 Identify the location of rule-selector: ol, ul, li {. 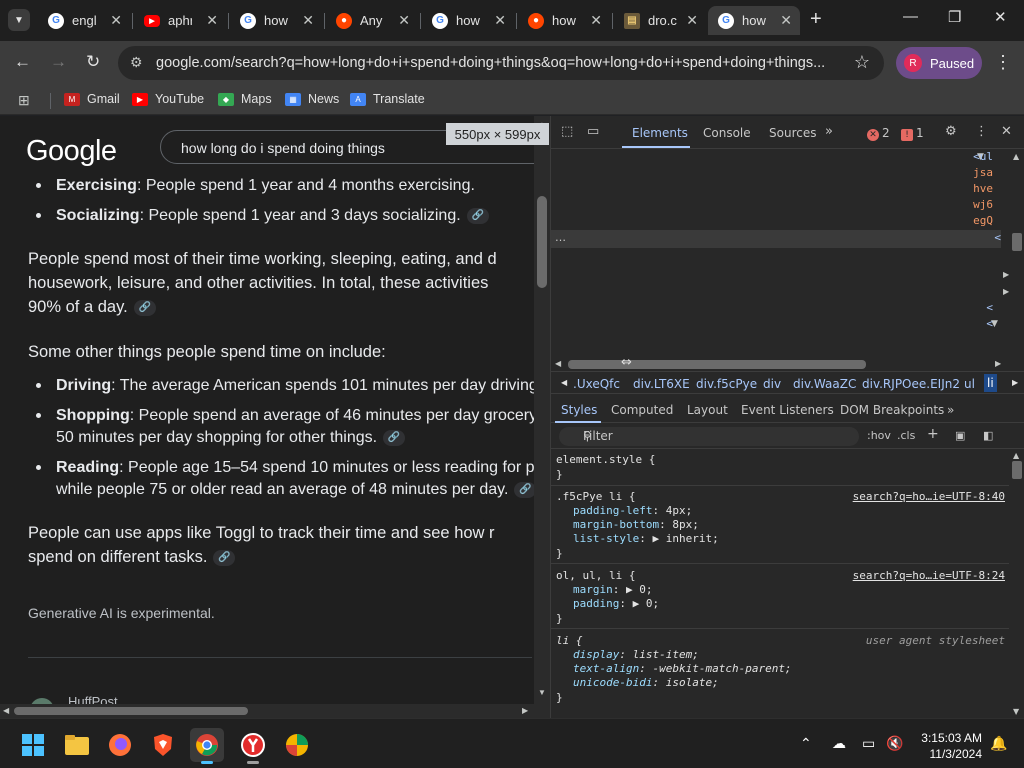
(595, 575).